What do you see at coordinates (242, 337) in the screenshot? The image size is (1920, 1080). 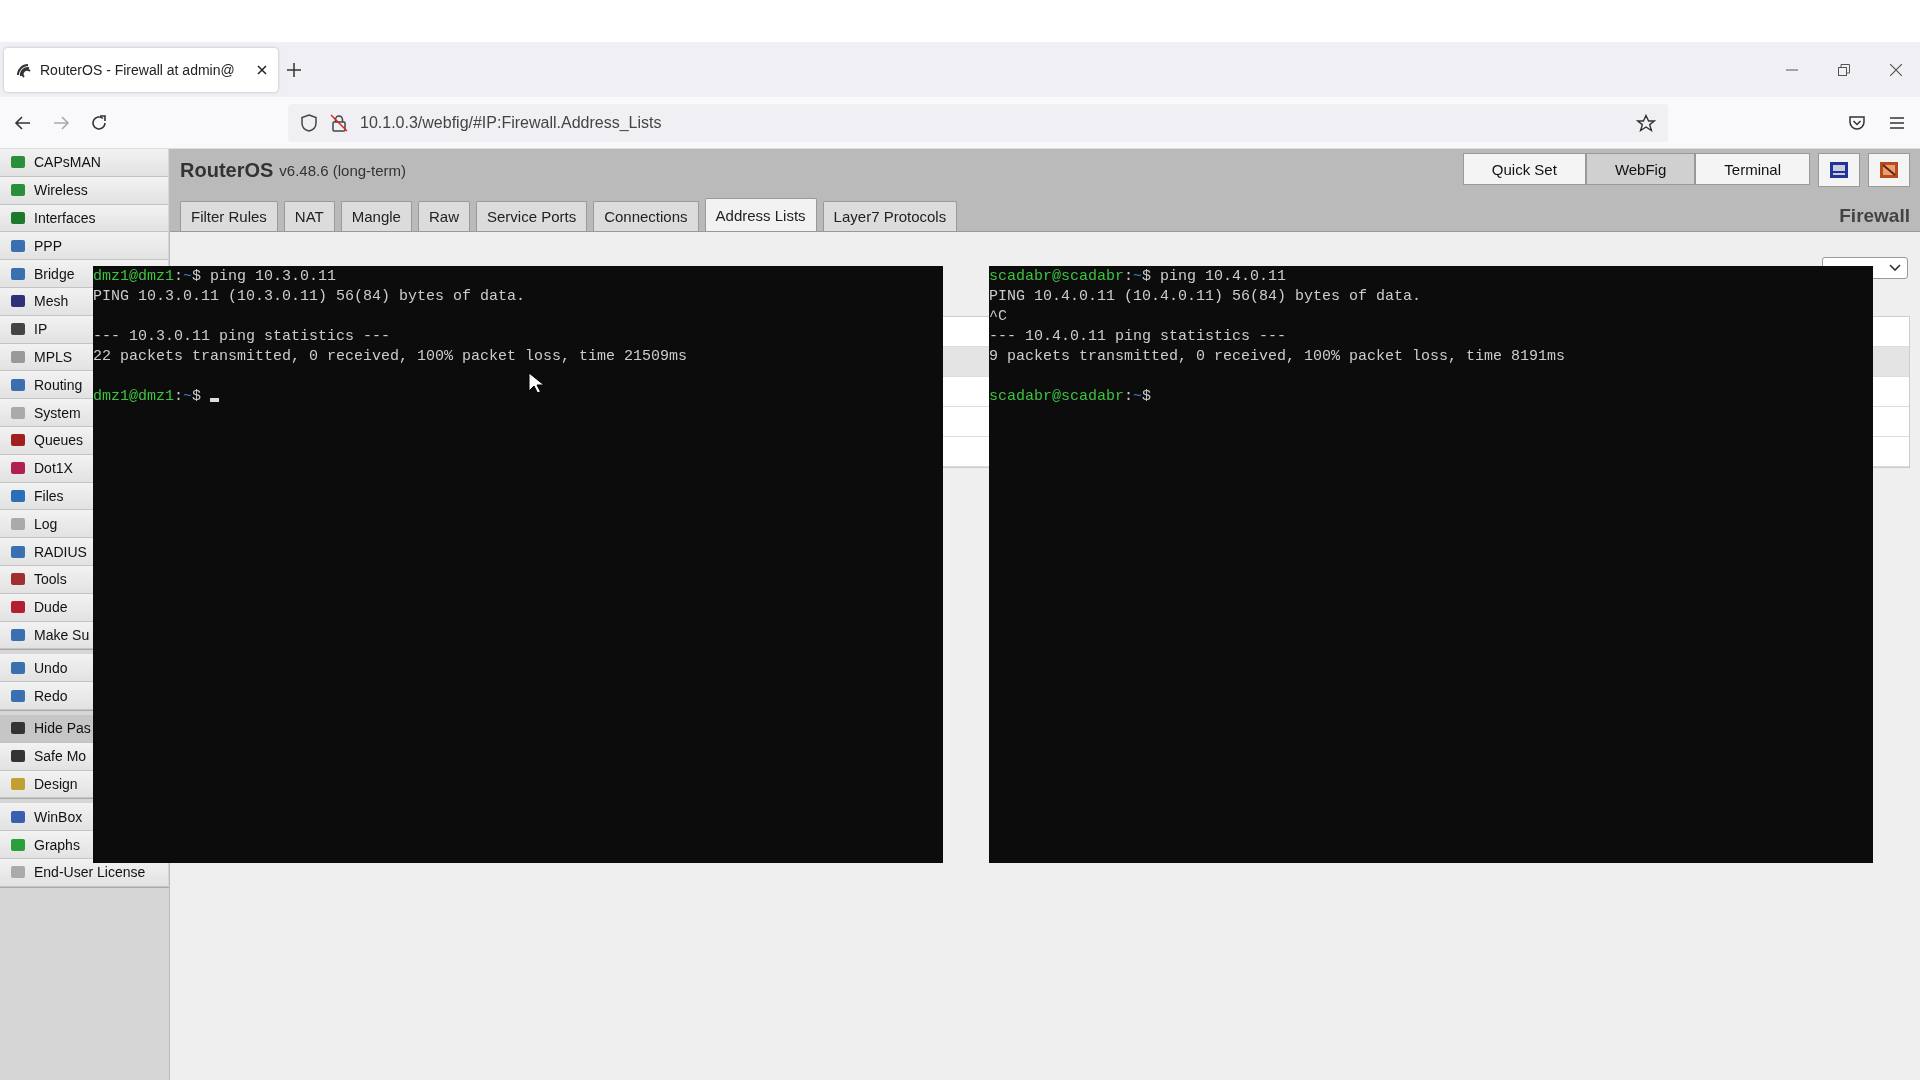 I see `terminal-line: --- 10.3.0.11 ping statistics ---` at bounding box center [242, 337].